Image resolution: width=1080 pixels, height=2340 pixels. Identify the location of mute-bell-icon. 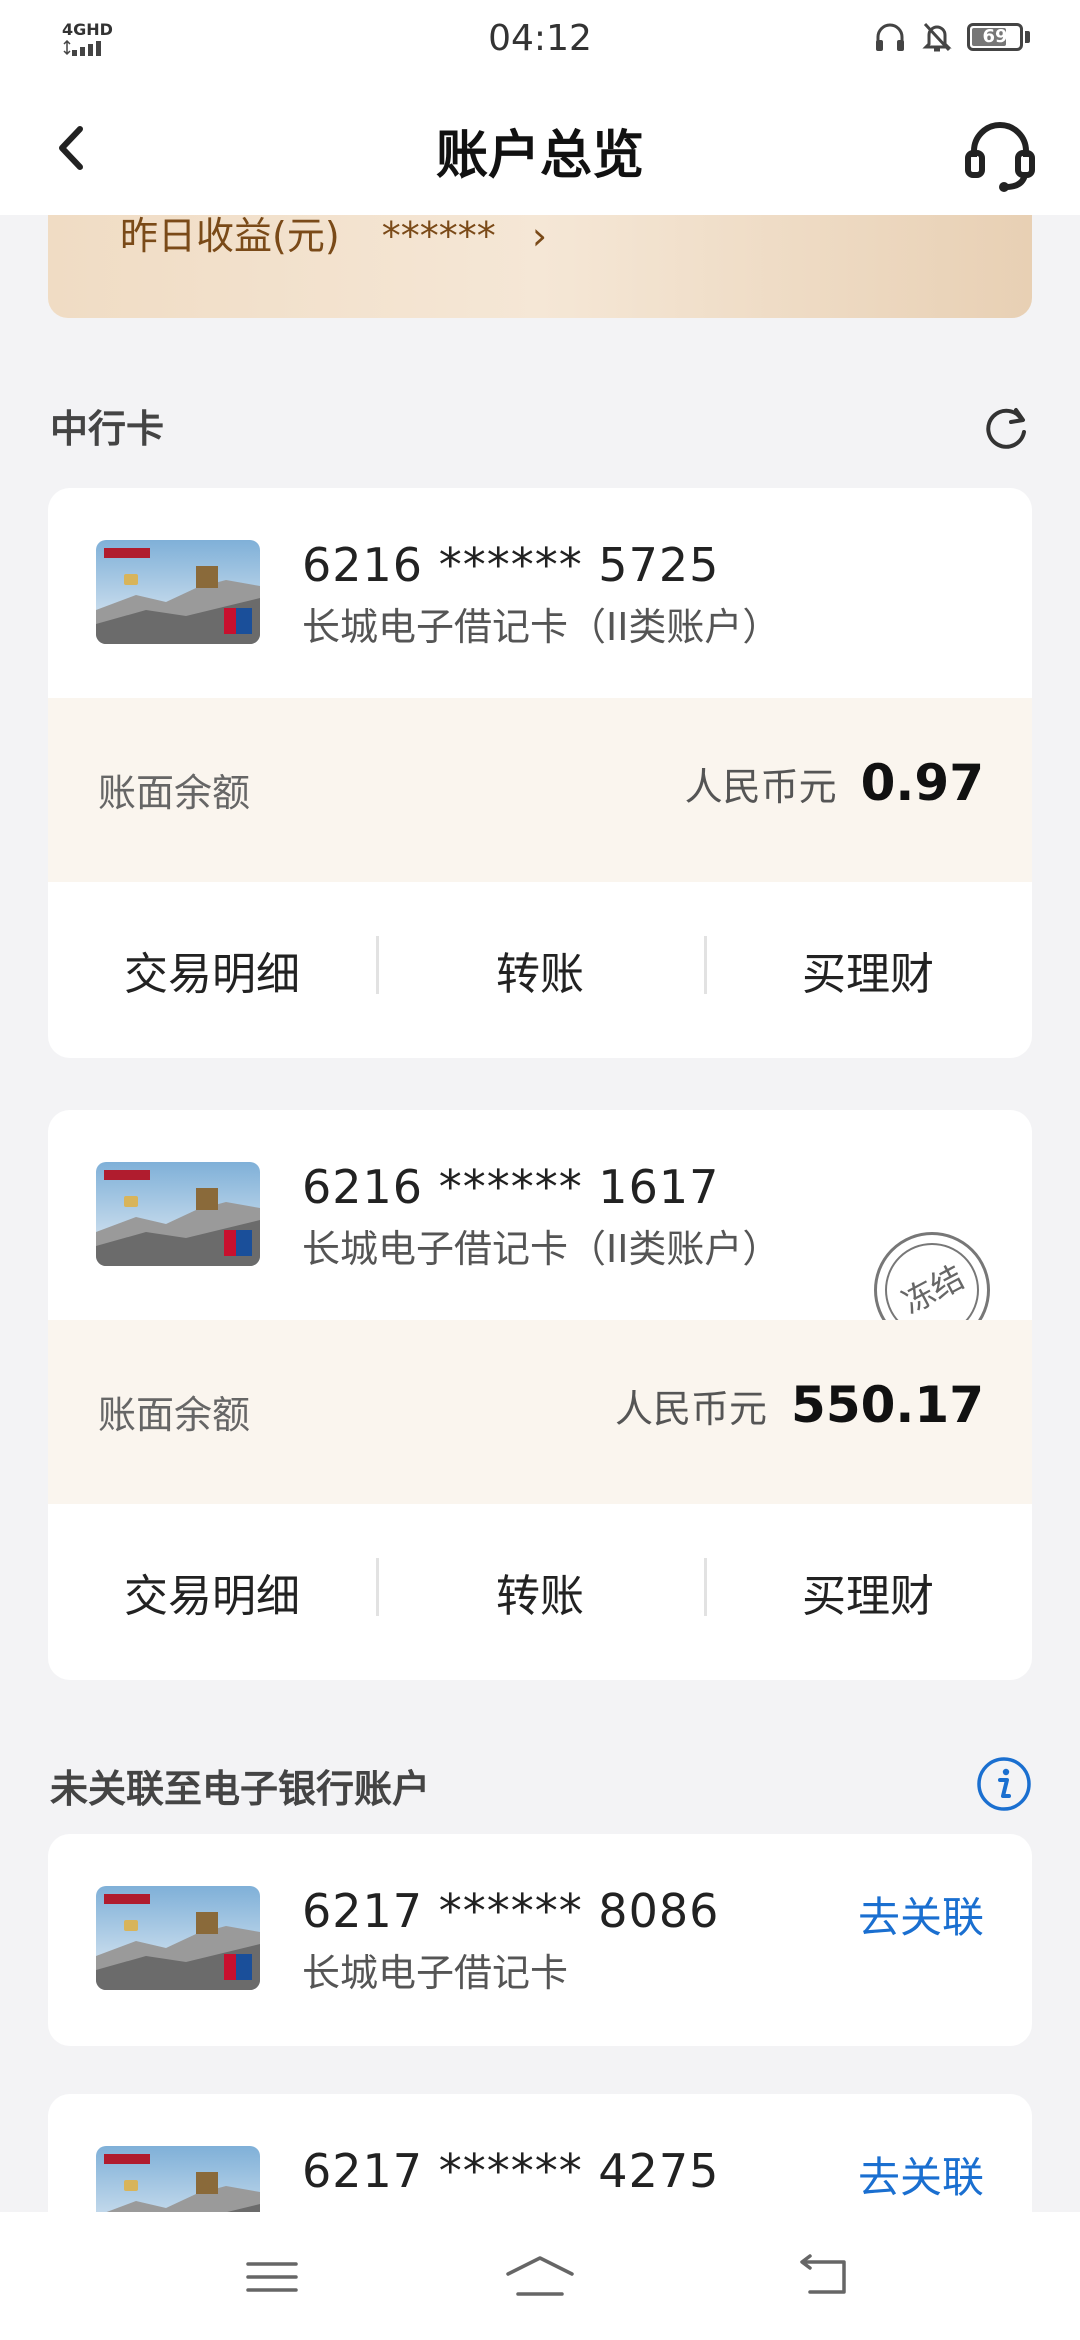
(937, 37).